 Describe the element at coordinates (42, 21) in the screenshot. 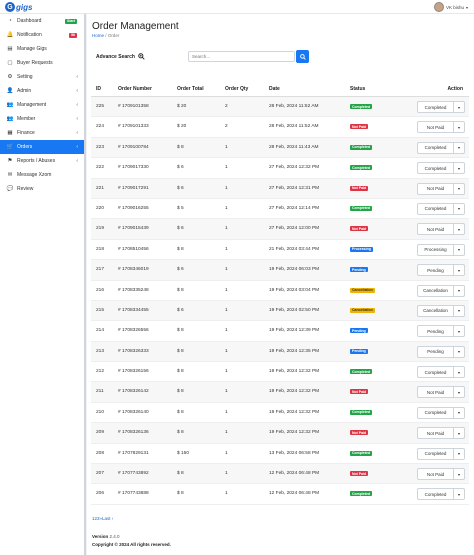

I see `sidebar-item-dashboard: ◔ Dashboard Start` at that location.